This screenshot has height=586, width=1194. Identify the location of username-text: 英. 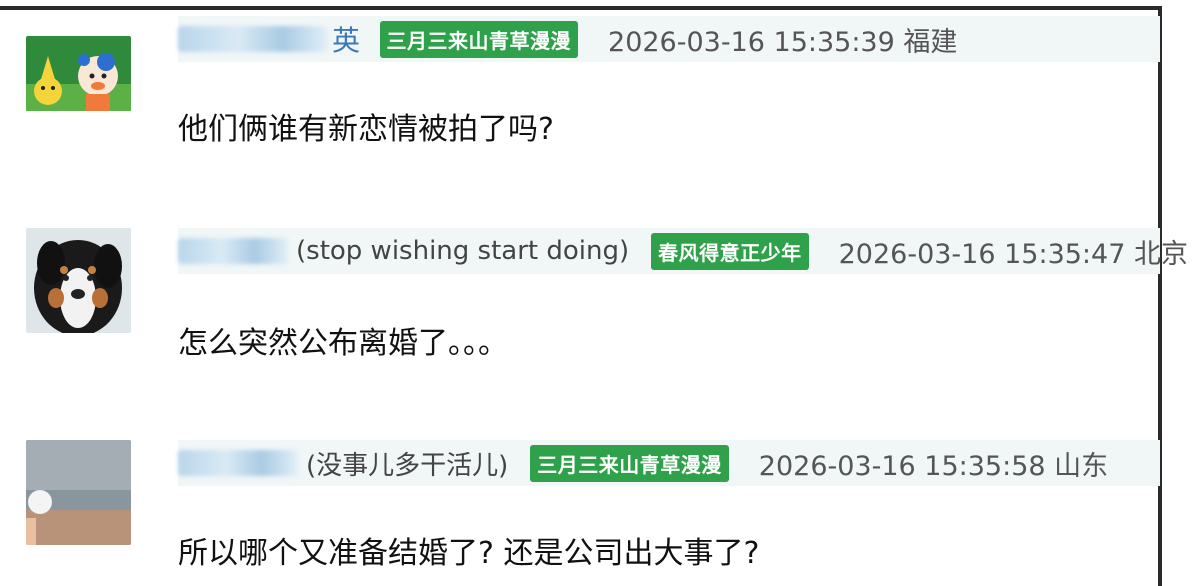
(346, 40).